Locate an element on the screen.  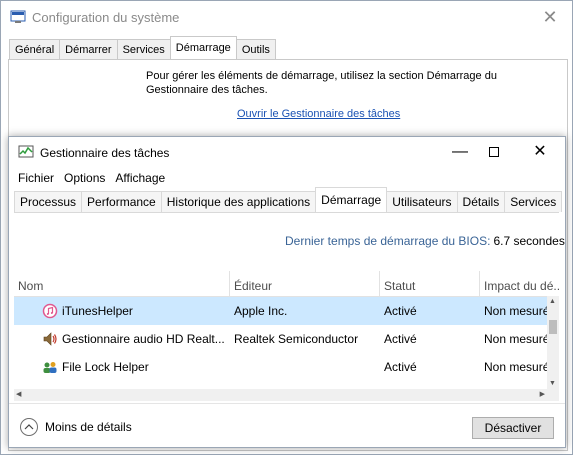
tab-tools: Outils is located at coordinates (255, 49).